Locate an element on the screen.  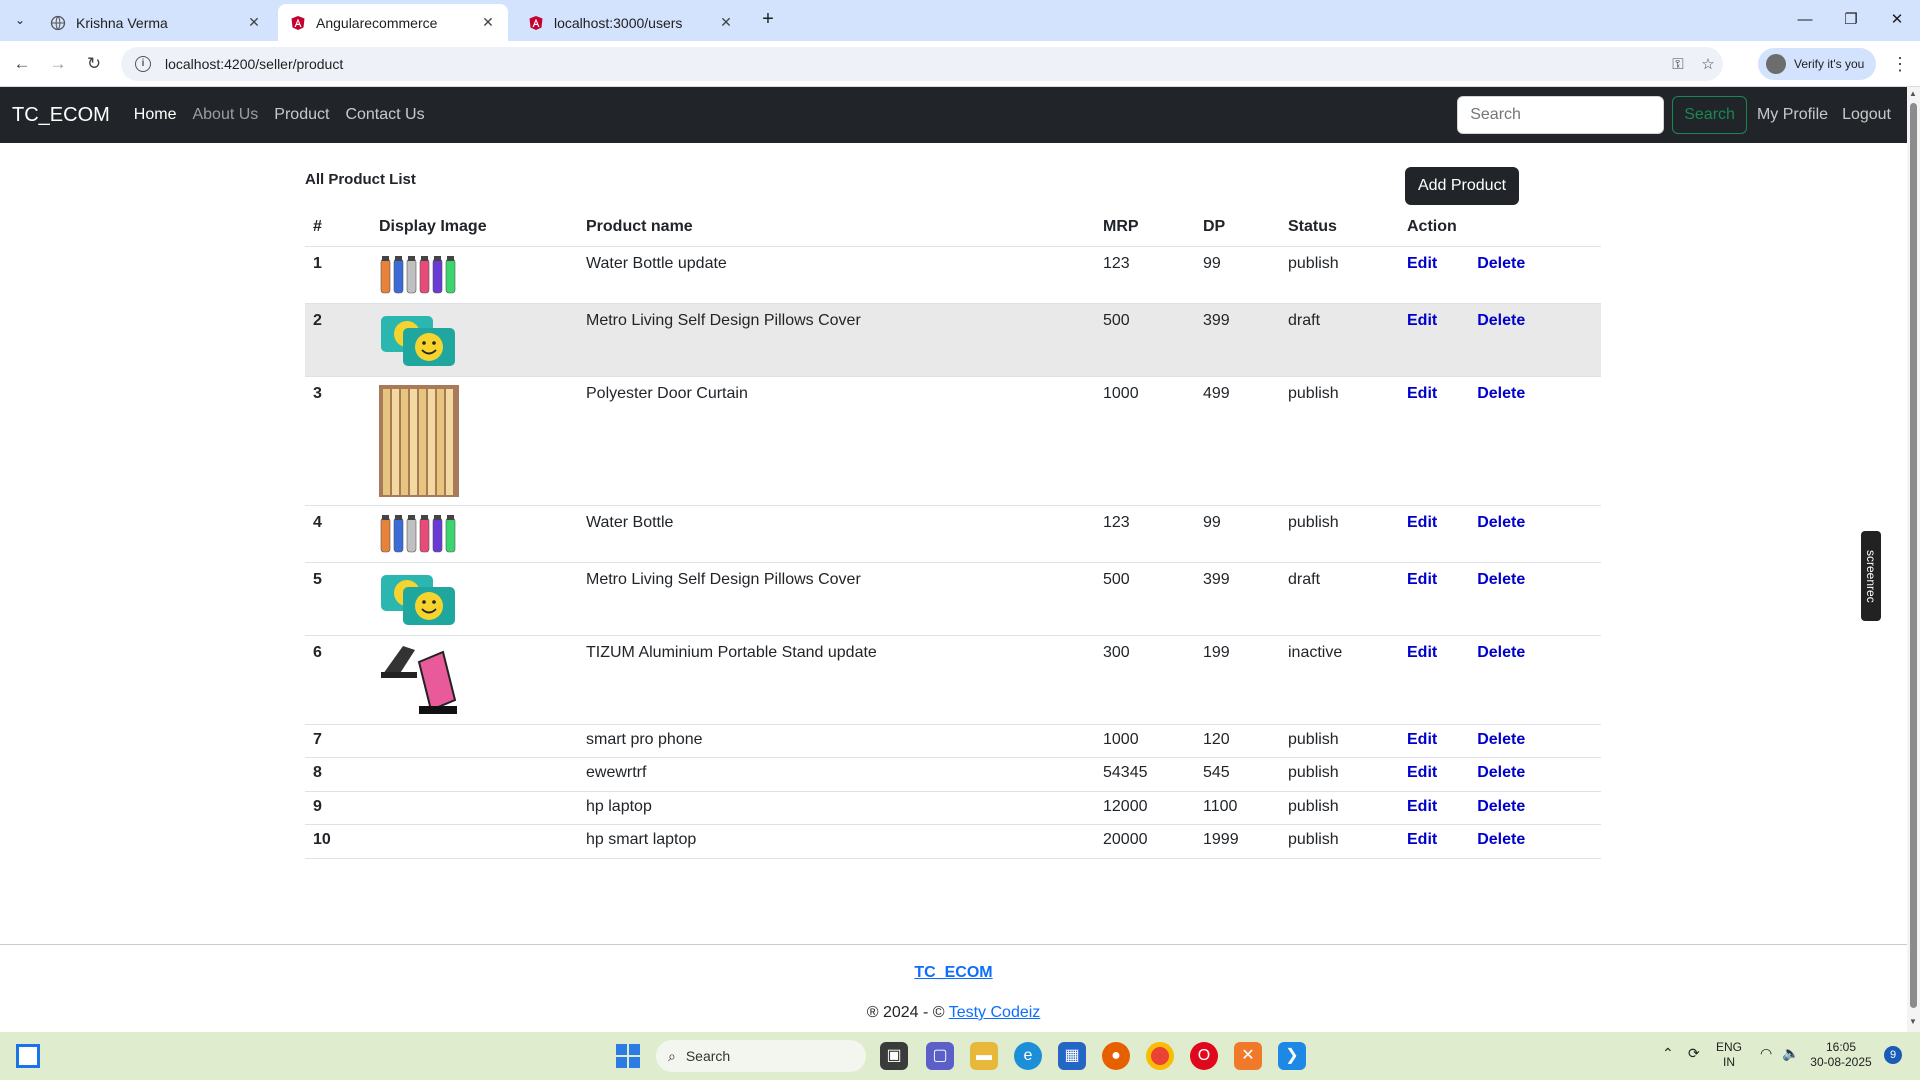
file-explorer-icon: ▬ is located at coordinates (984, 1056).